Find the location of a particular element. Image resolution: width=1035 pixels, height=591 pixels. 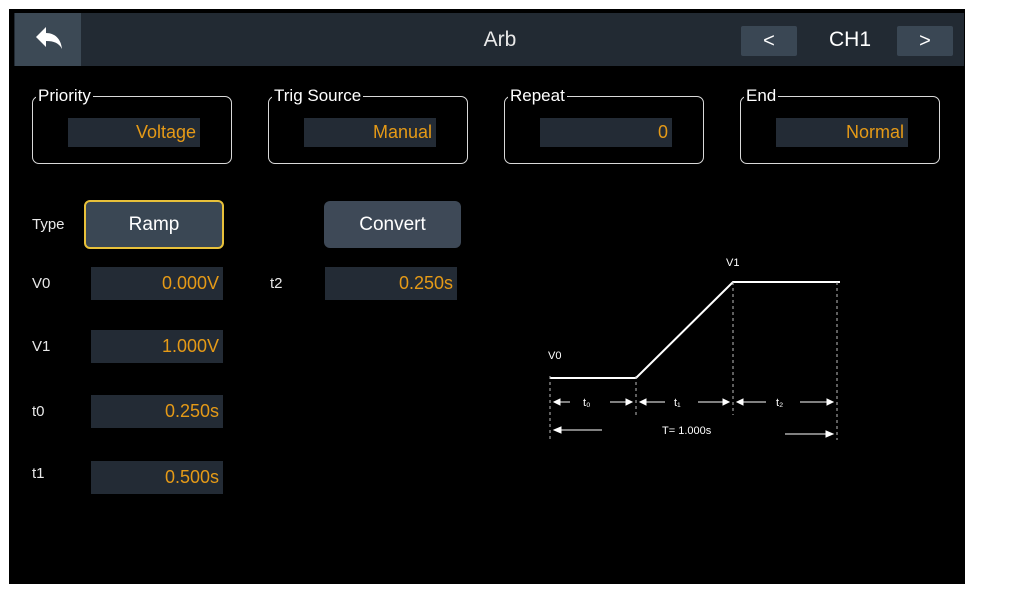

repeat-label: Repeat is located at coordinates (537, 96).